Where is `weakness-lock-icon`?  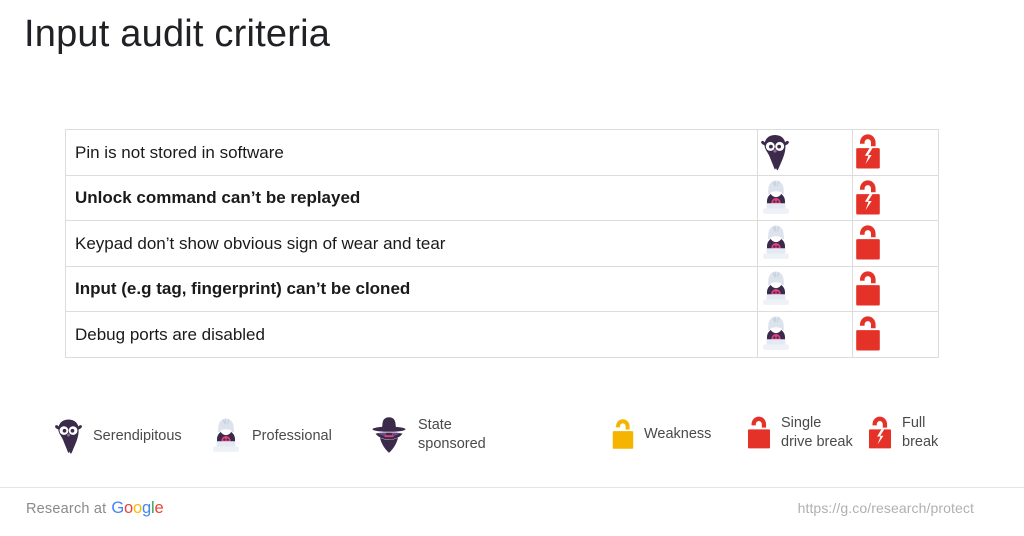 weakness-lock-icon is located at coordinates (623, 434).